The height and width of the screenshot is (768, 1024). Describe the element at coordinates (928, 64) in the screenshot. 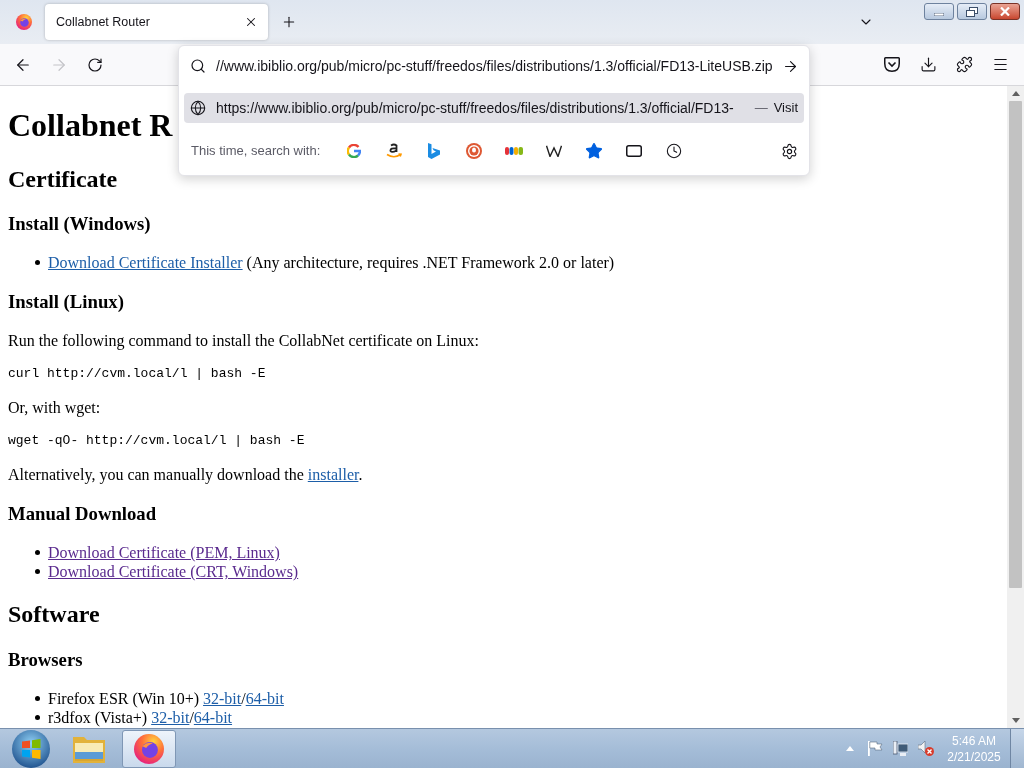

I see `download-icon` at that location.